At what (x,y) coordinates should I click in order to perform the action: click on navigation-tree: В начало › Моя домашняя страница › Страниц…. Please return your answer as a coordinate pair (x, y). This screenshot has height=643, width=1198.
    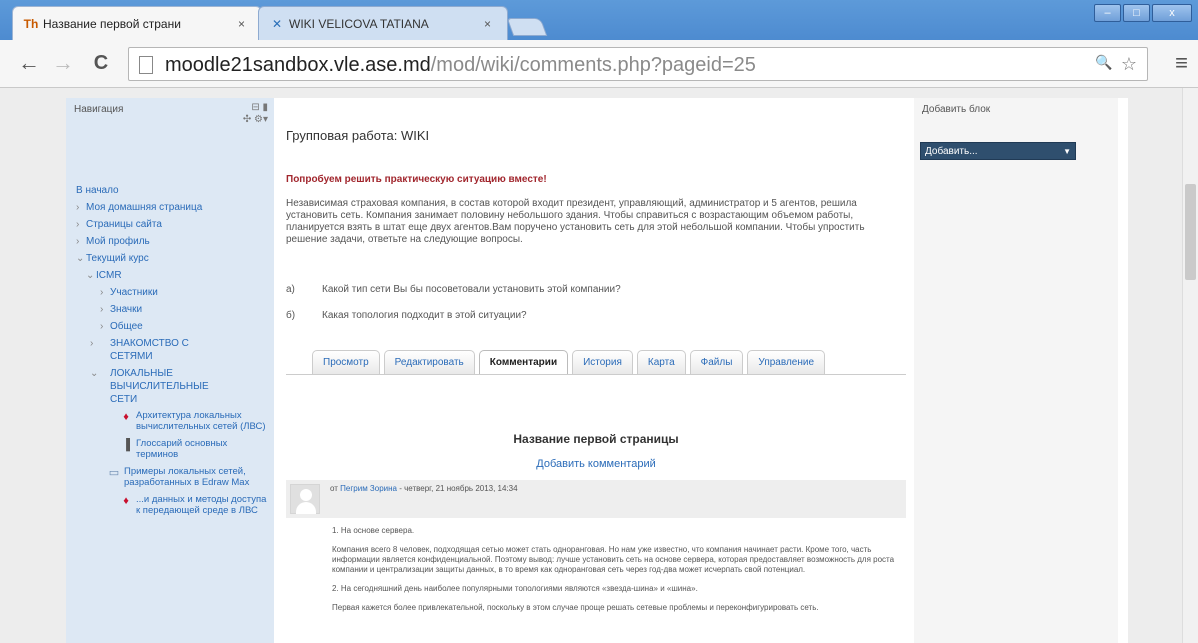
    Looking at the image, I should click on (174, 353).